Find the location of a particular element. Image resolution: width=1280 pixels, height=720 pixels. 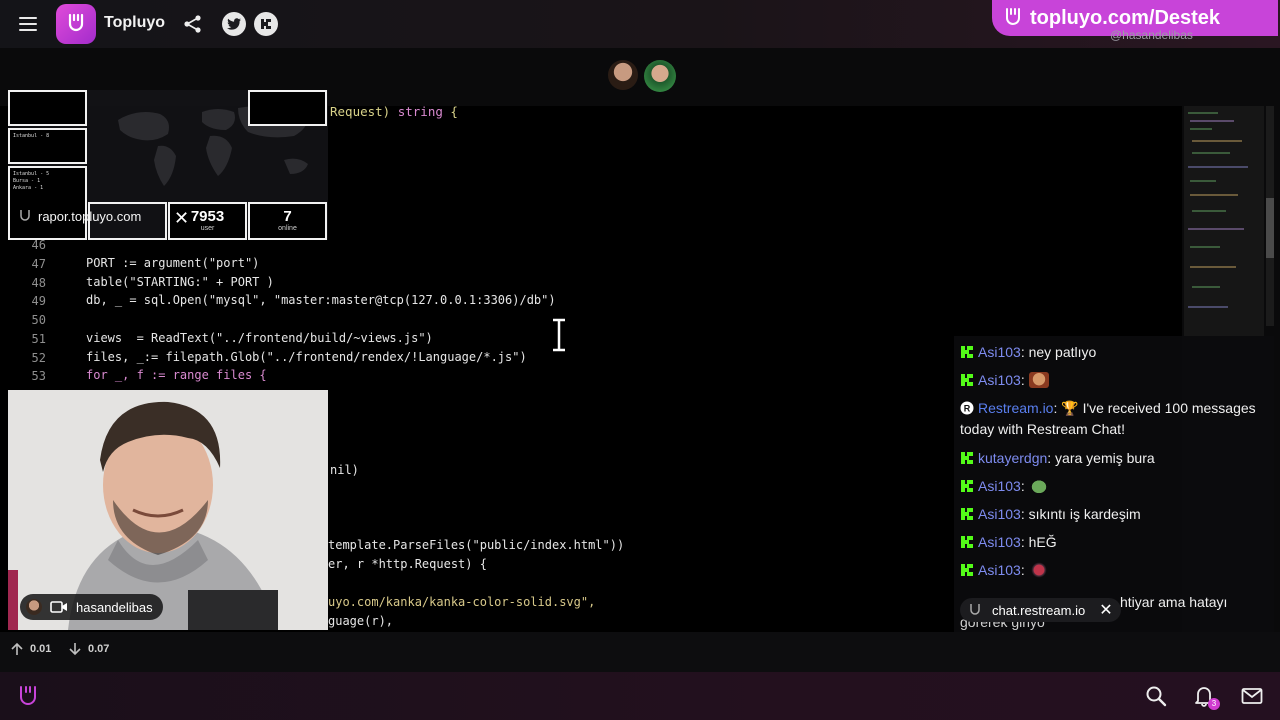

chat-message: Asi103: sıkıntı iş kardeşim is located at coordinates (1113, 514).